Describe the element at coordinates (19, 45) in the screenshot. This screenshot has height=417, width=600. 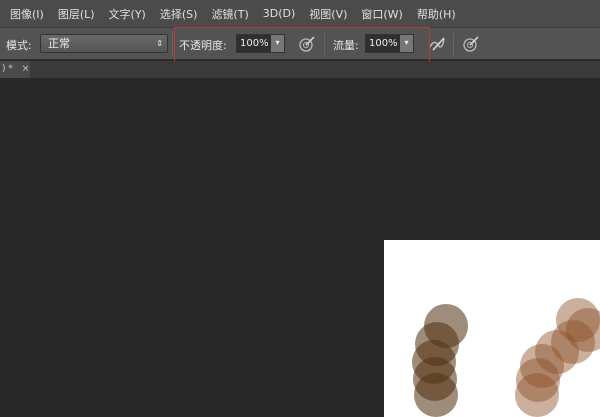
I see `mode-label: 模式:` at that location.